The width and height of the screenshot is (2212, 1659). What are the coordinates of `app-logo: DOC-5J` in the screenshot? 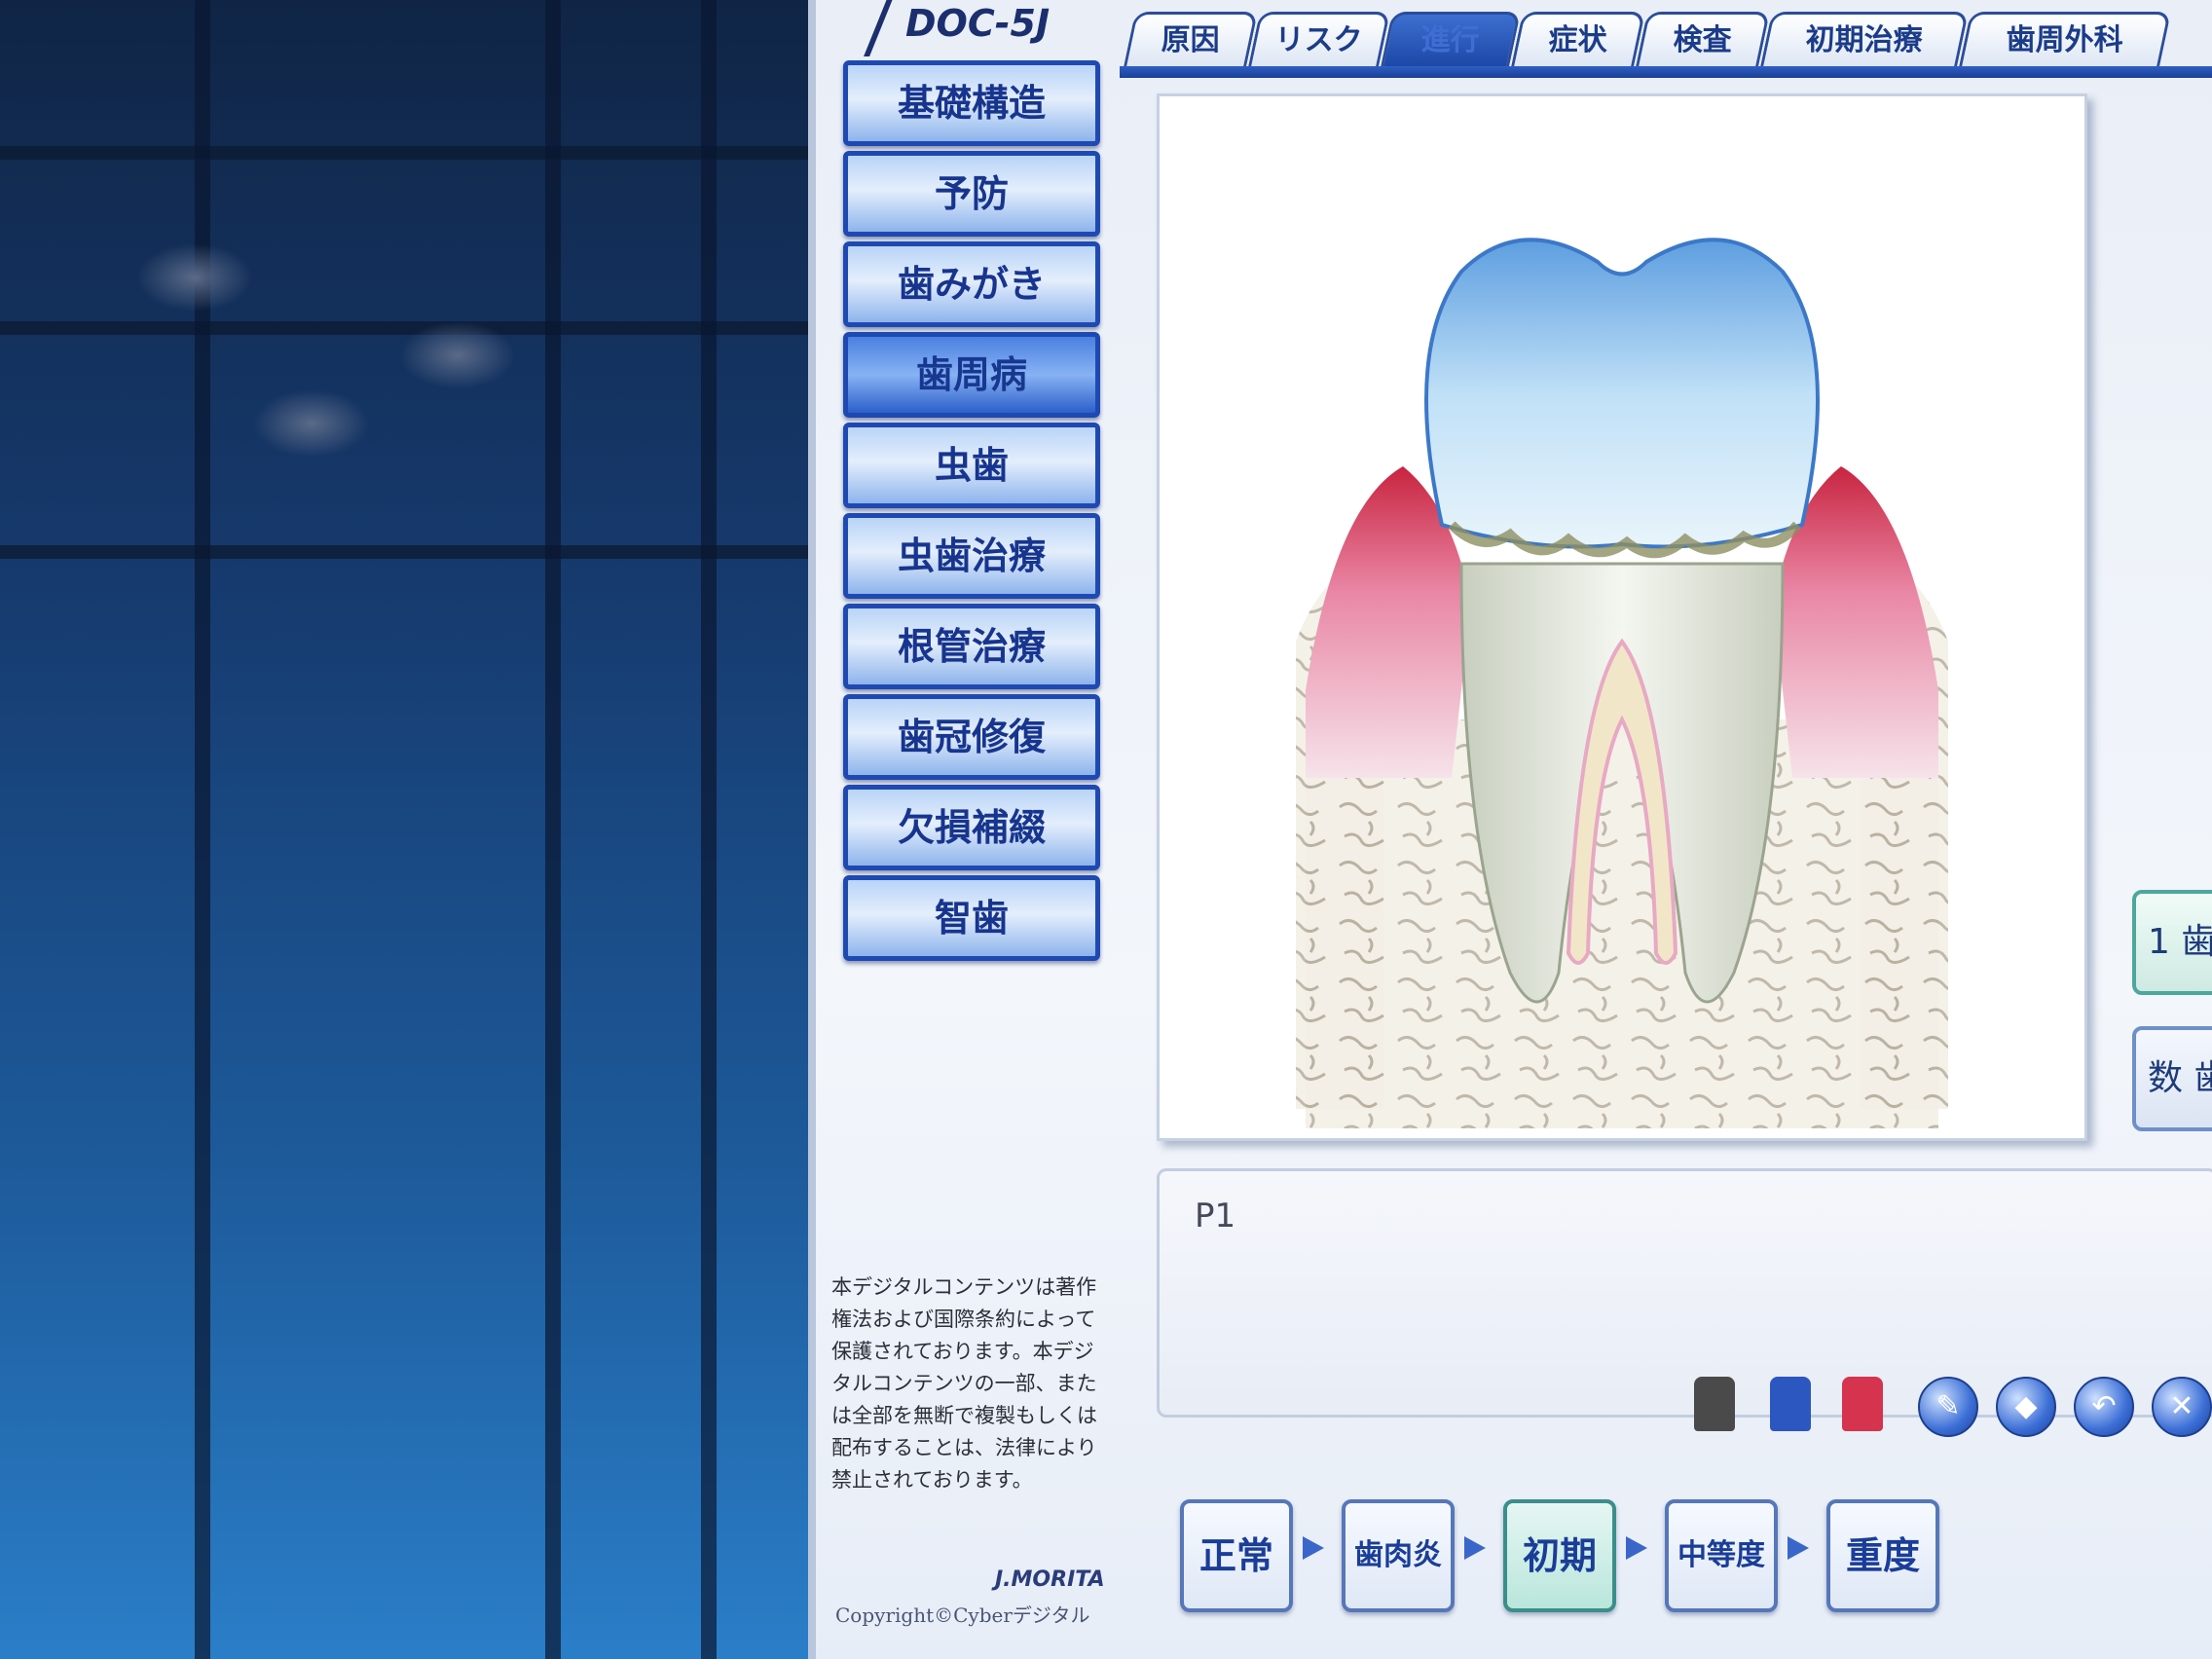 It's located at (974, 28).